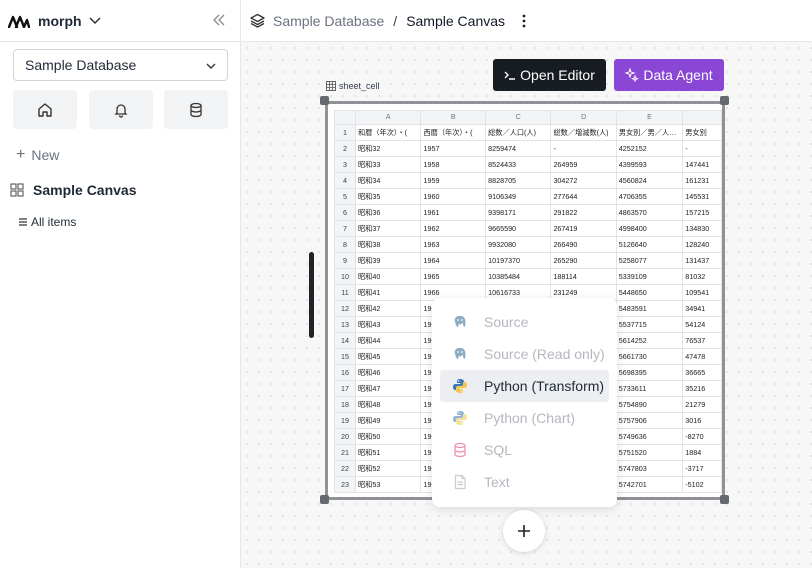  Describe the element at coordinates (453, 180) in the screenshot. I see `table-cell: 1959` at that location.